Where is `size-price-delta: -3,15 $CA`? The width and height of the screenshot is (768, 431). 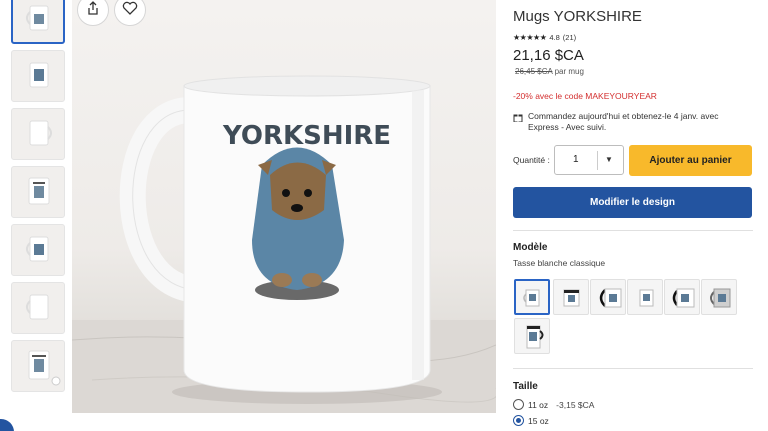
size-price-delta: -3,15 $CA is located at coordinates (575, 404).